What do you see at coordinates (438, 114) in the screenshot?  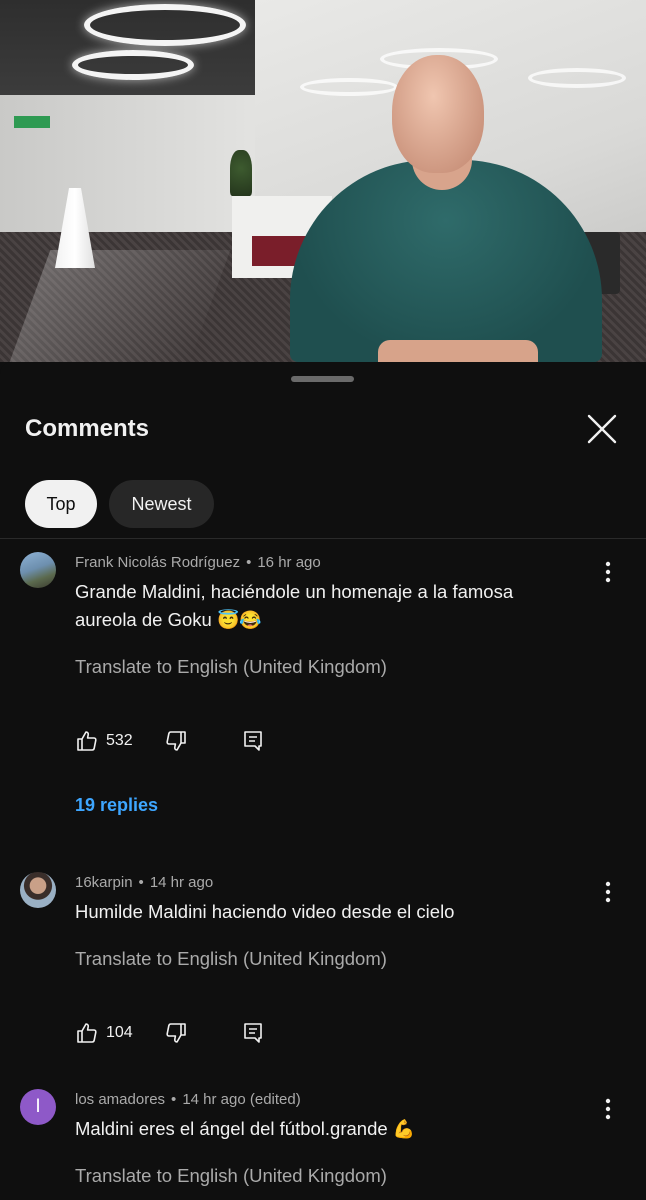 I see `presenter-head` at bounding box center [438, 114].